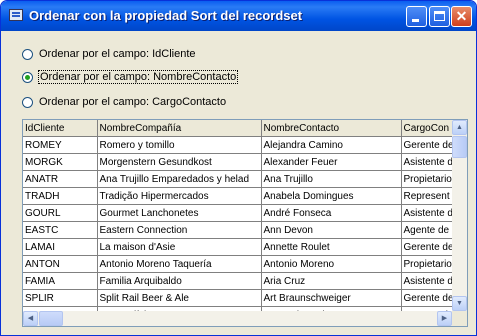  What do you see at coordinates (27, 77) in the screenshot?
I see `radio-indicator-selected` at bounding box center [27, 77].